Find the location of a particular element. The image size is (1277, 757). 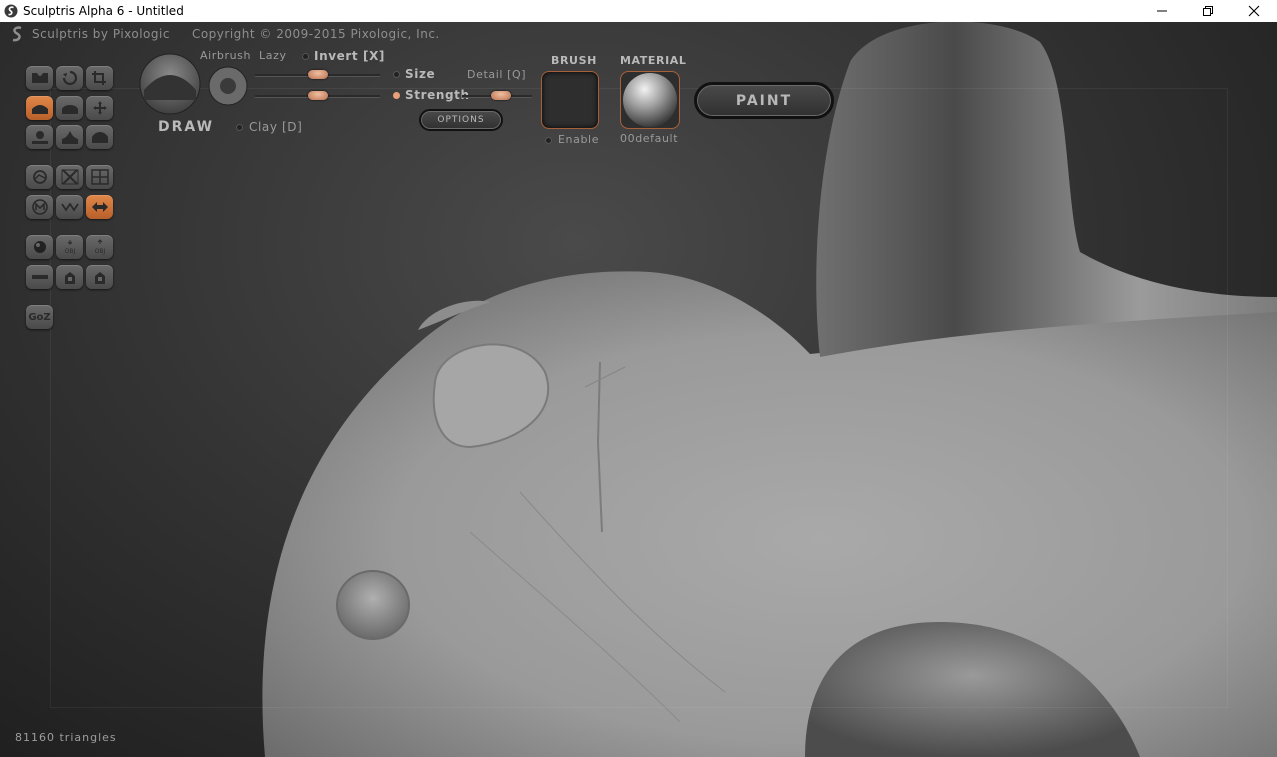

zigzag-icon is located at coordinates (69, 207).